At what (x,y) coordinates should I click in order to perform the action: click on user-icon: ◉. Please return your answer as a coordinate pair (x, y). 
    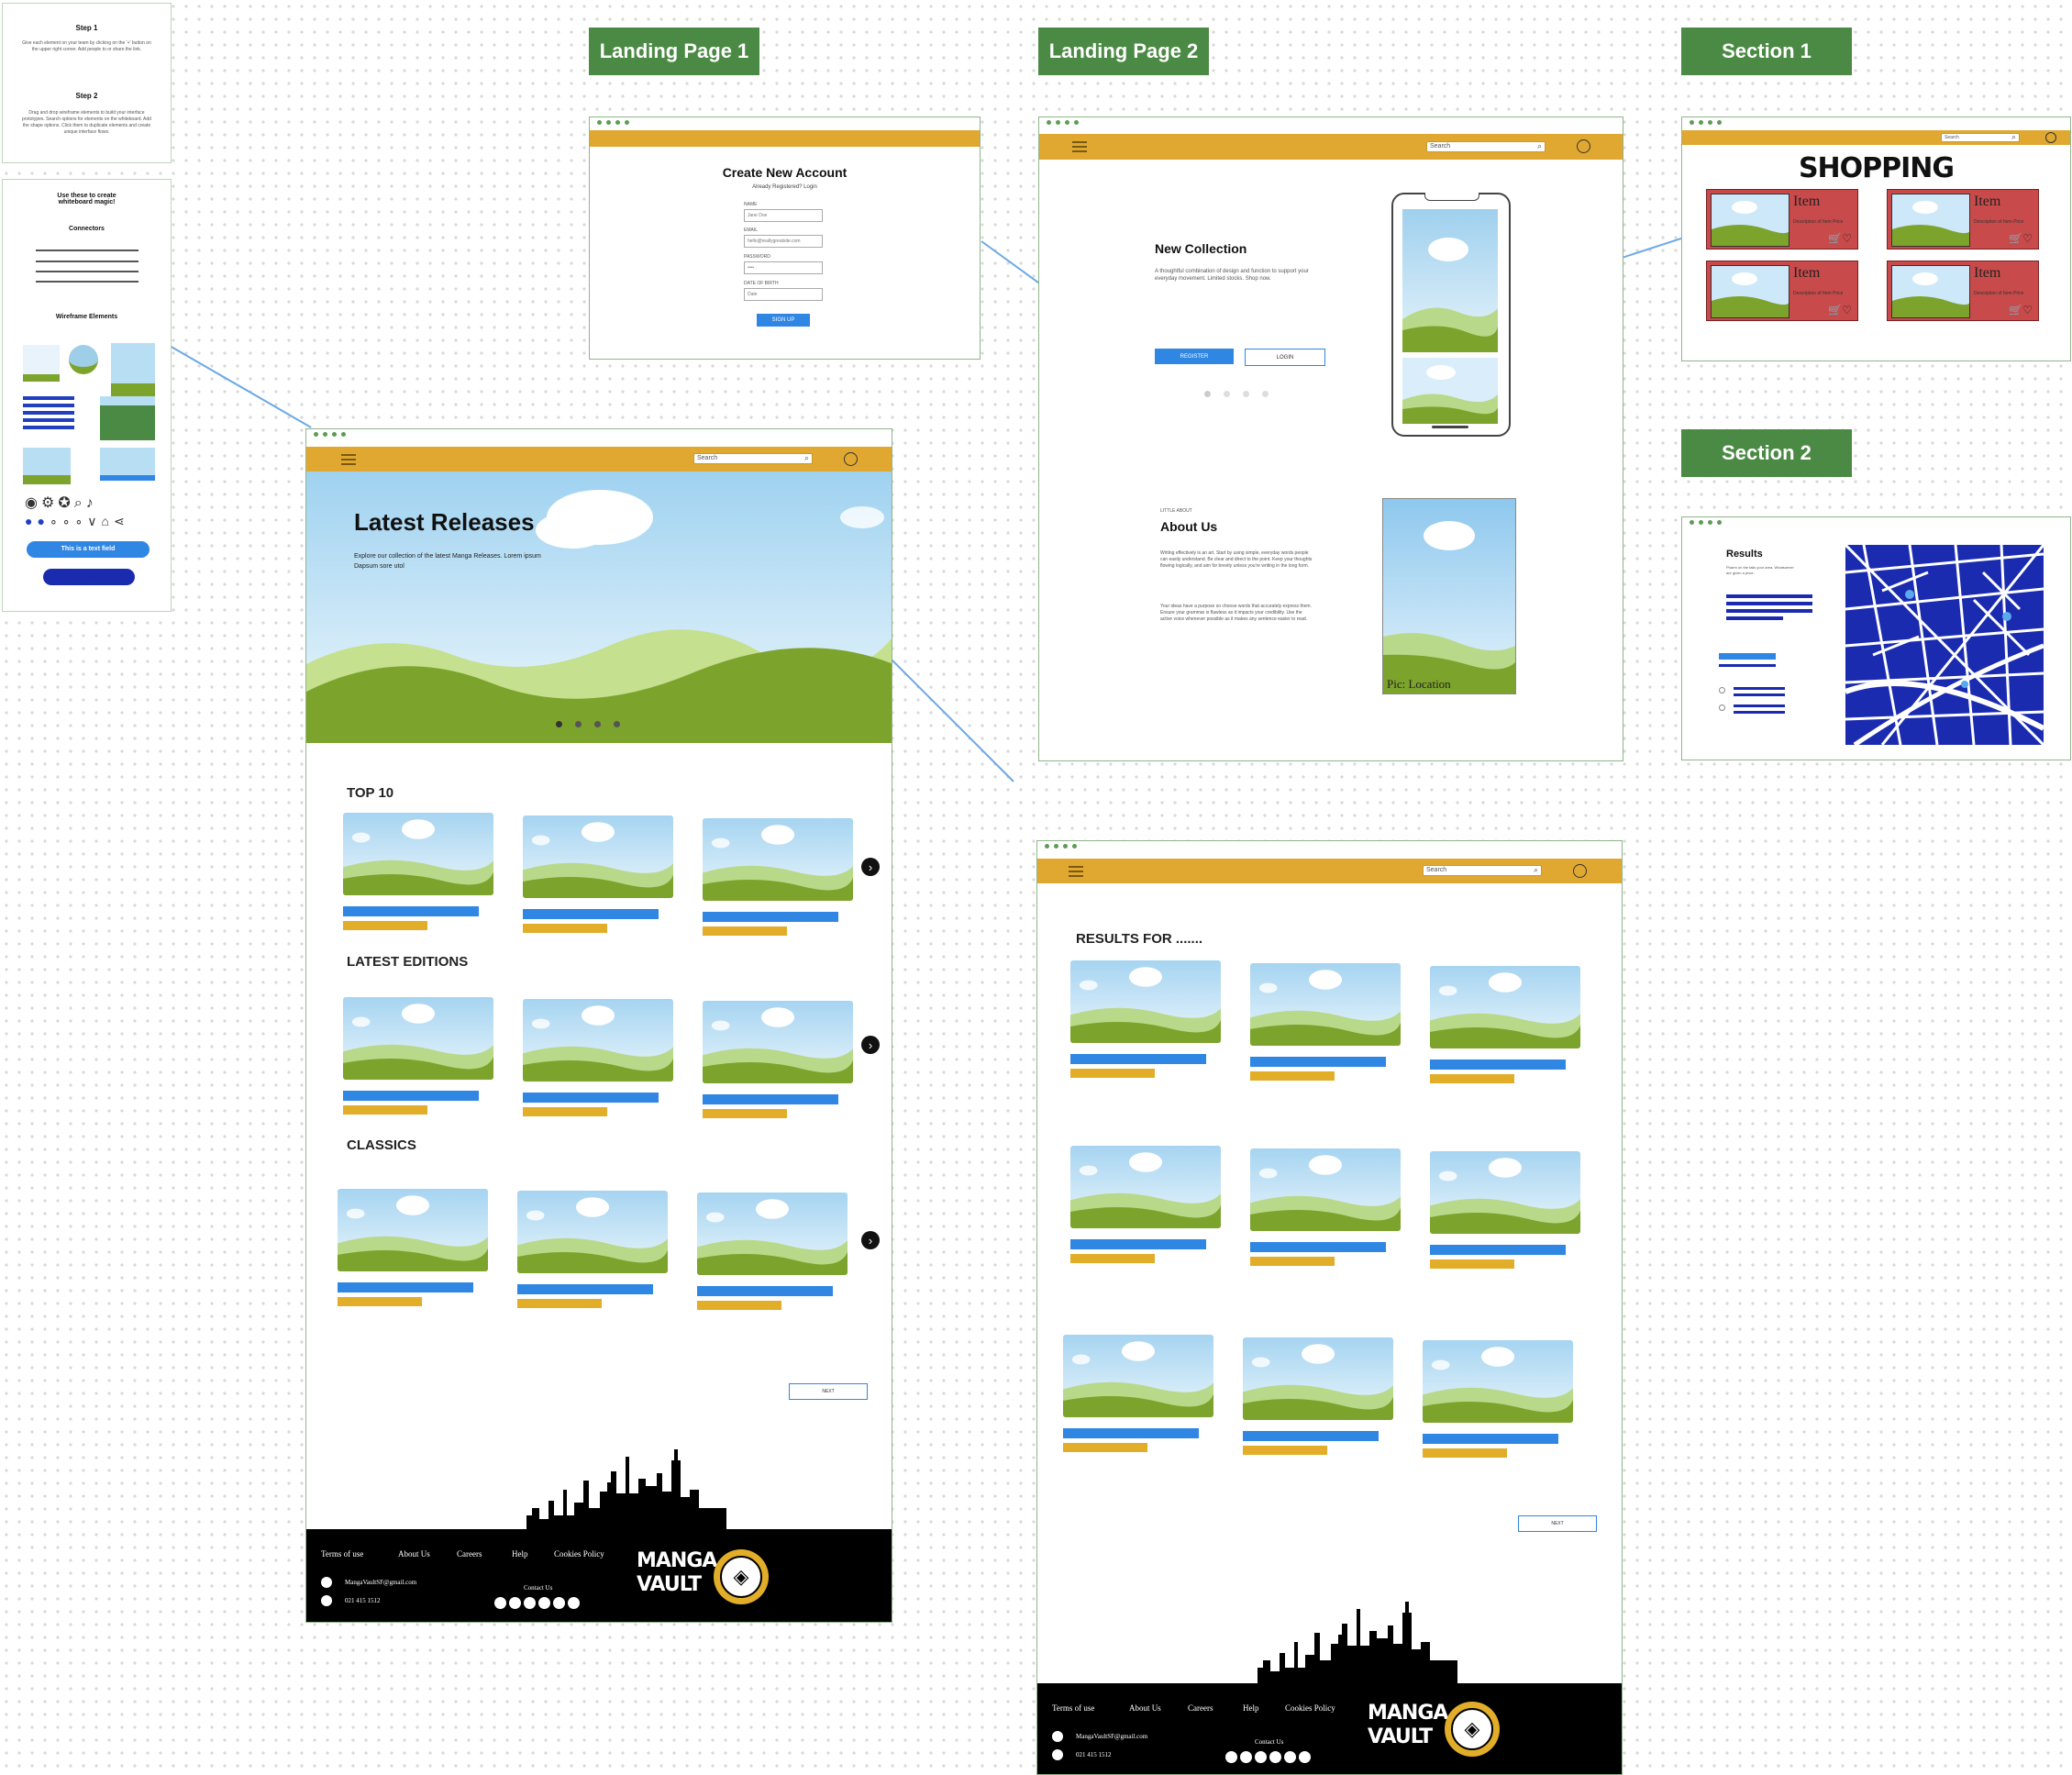
    Looking at the image, I should click on (33, 503).